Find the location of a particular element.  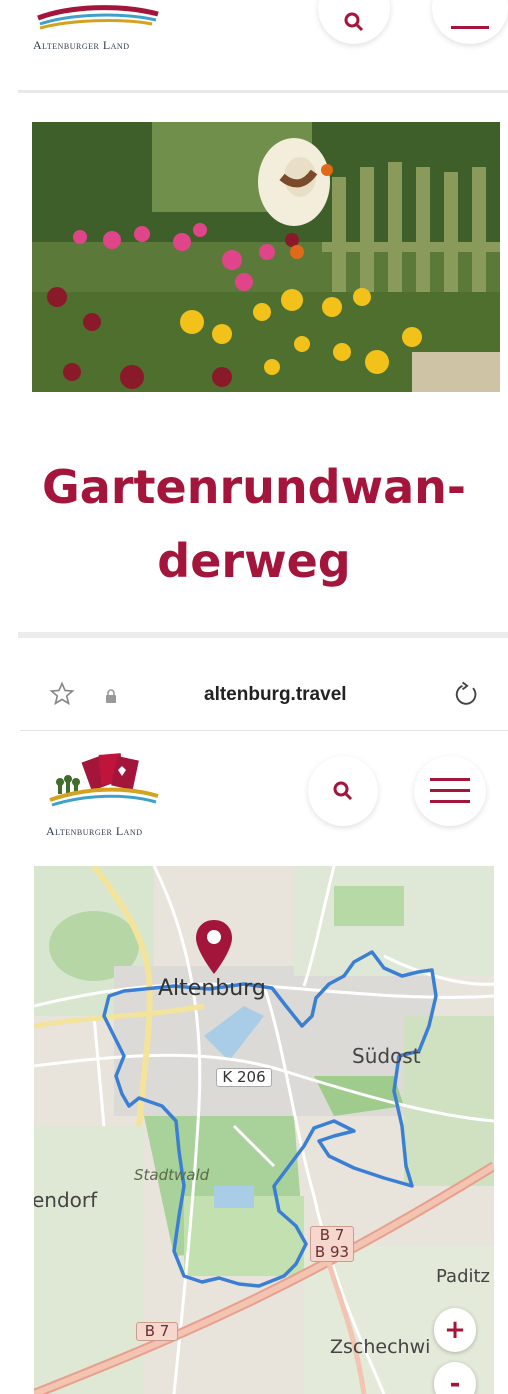

site-header: Altenburger Land is located at coordinates (254, 790).